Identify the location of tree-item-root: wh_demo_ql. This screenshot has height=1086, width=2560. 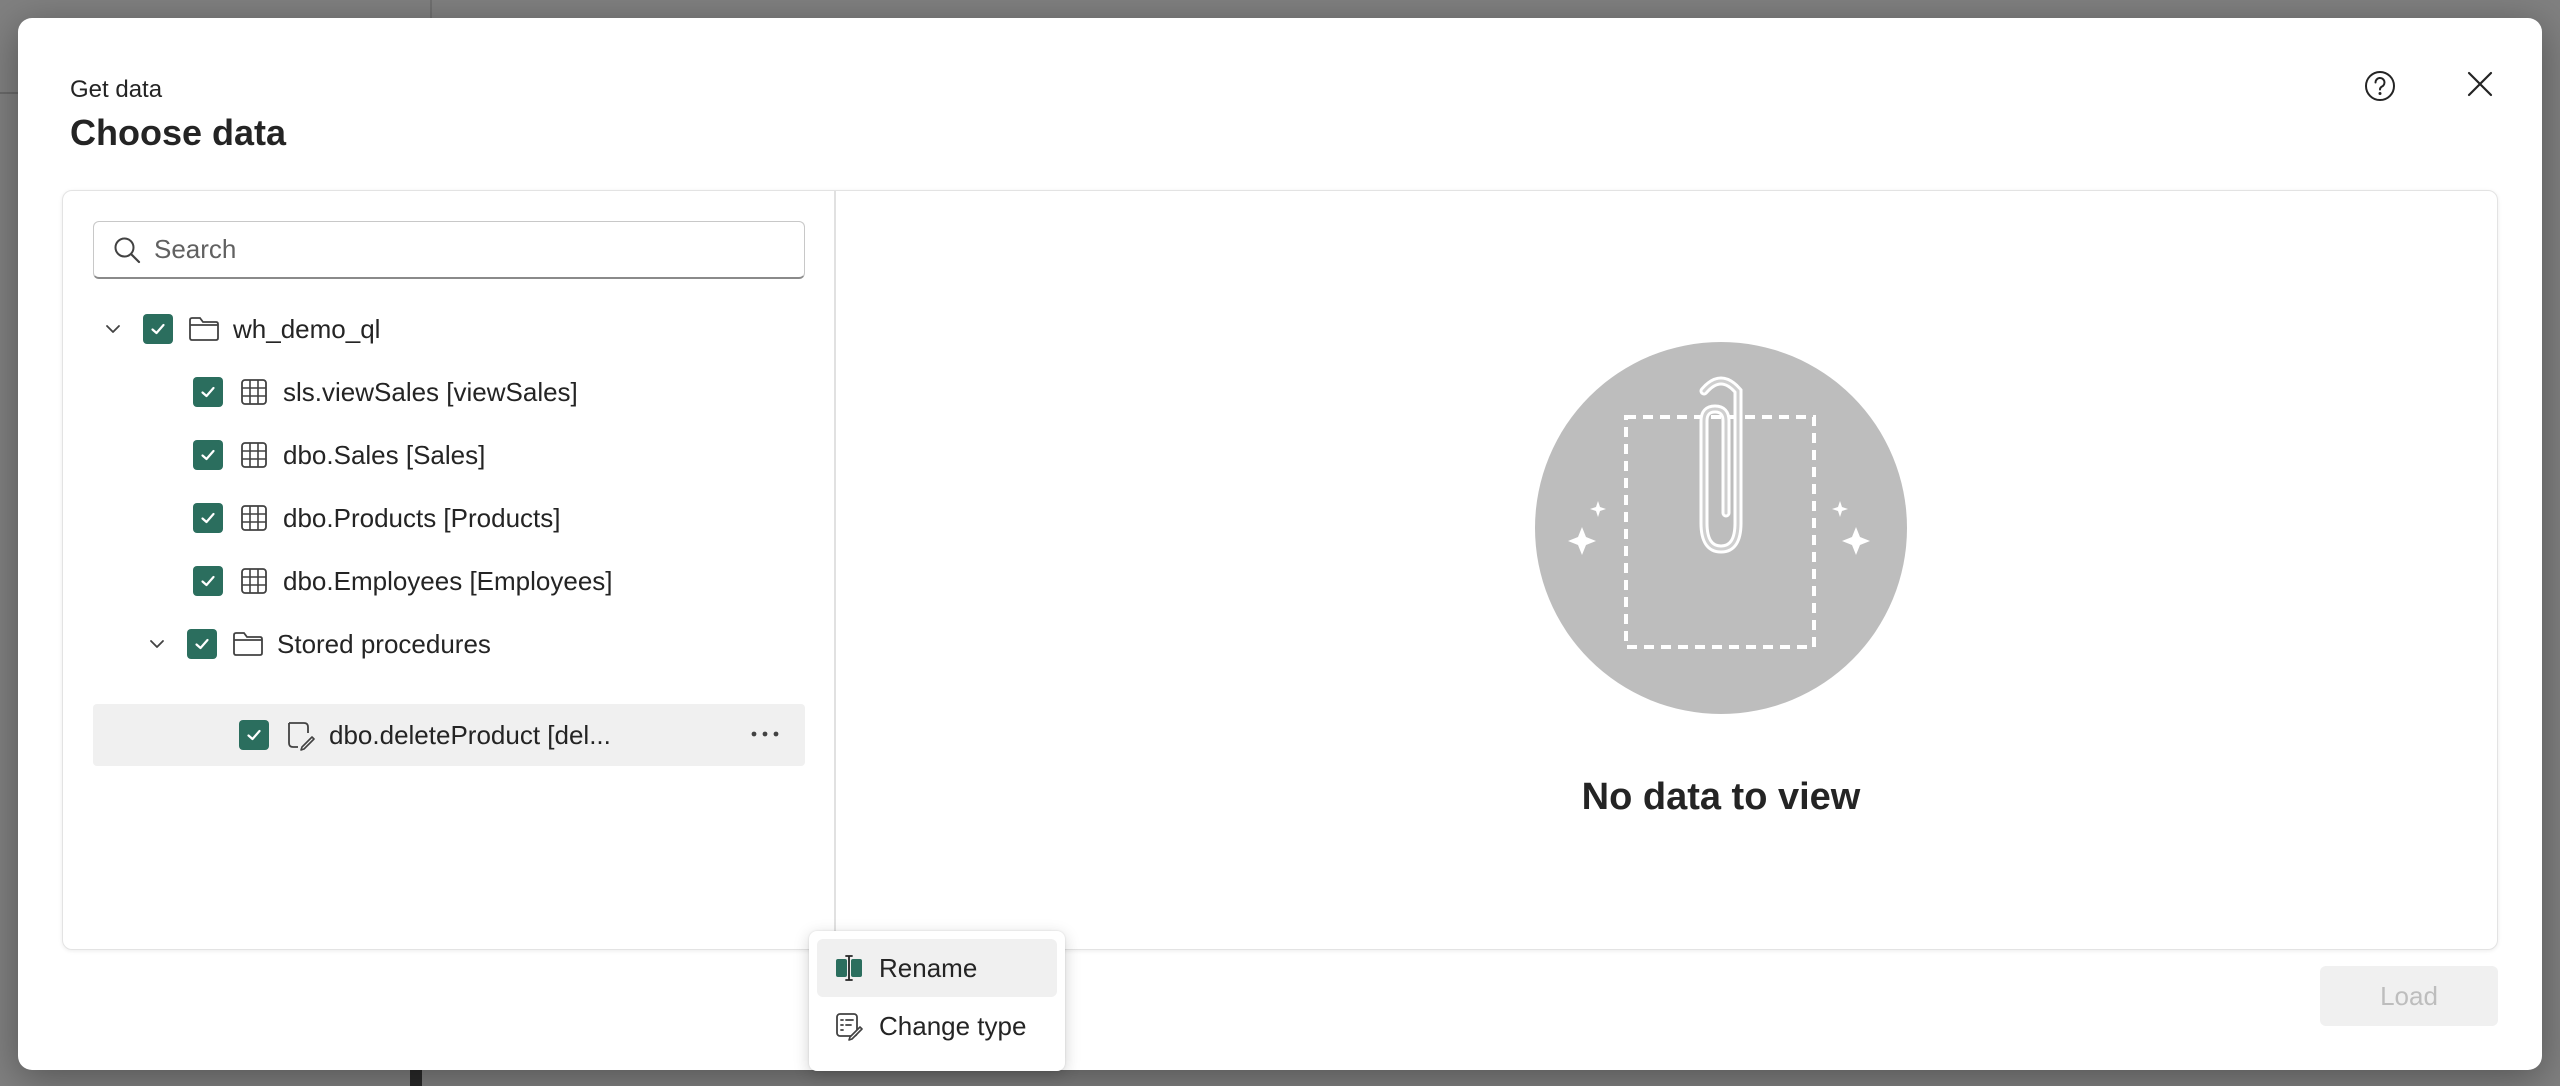
(449, 329).